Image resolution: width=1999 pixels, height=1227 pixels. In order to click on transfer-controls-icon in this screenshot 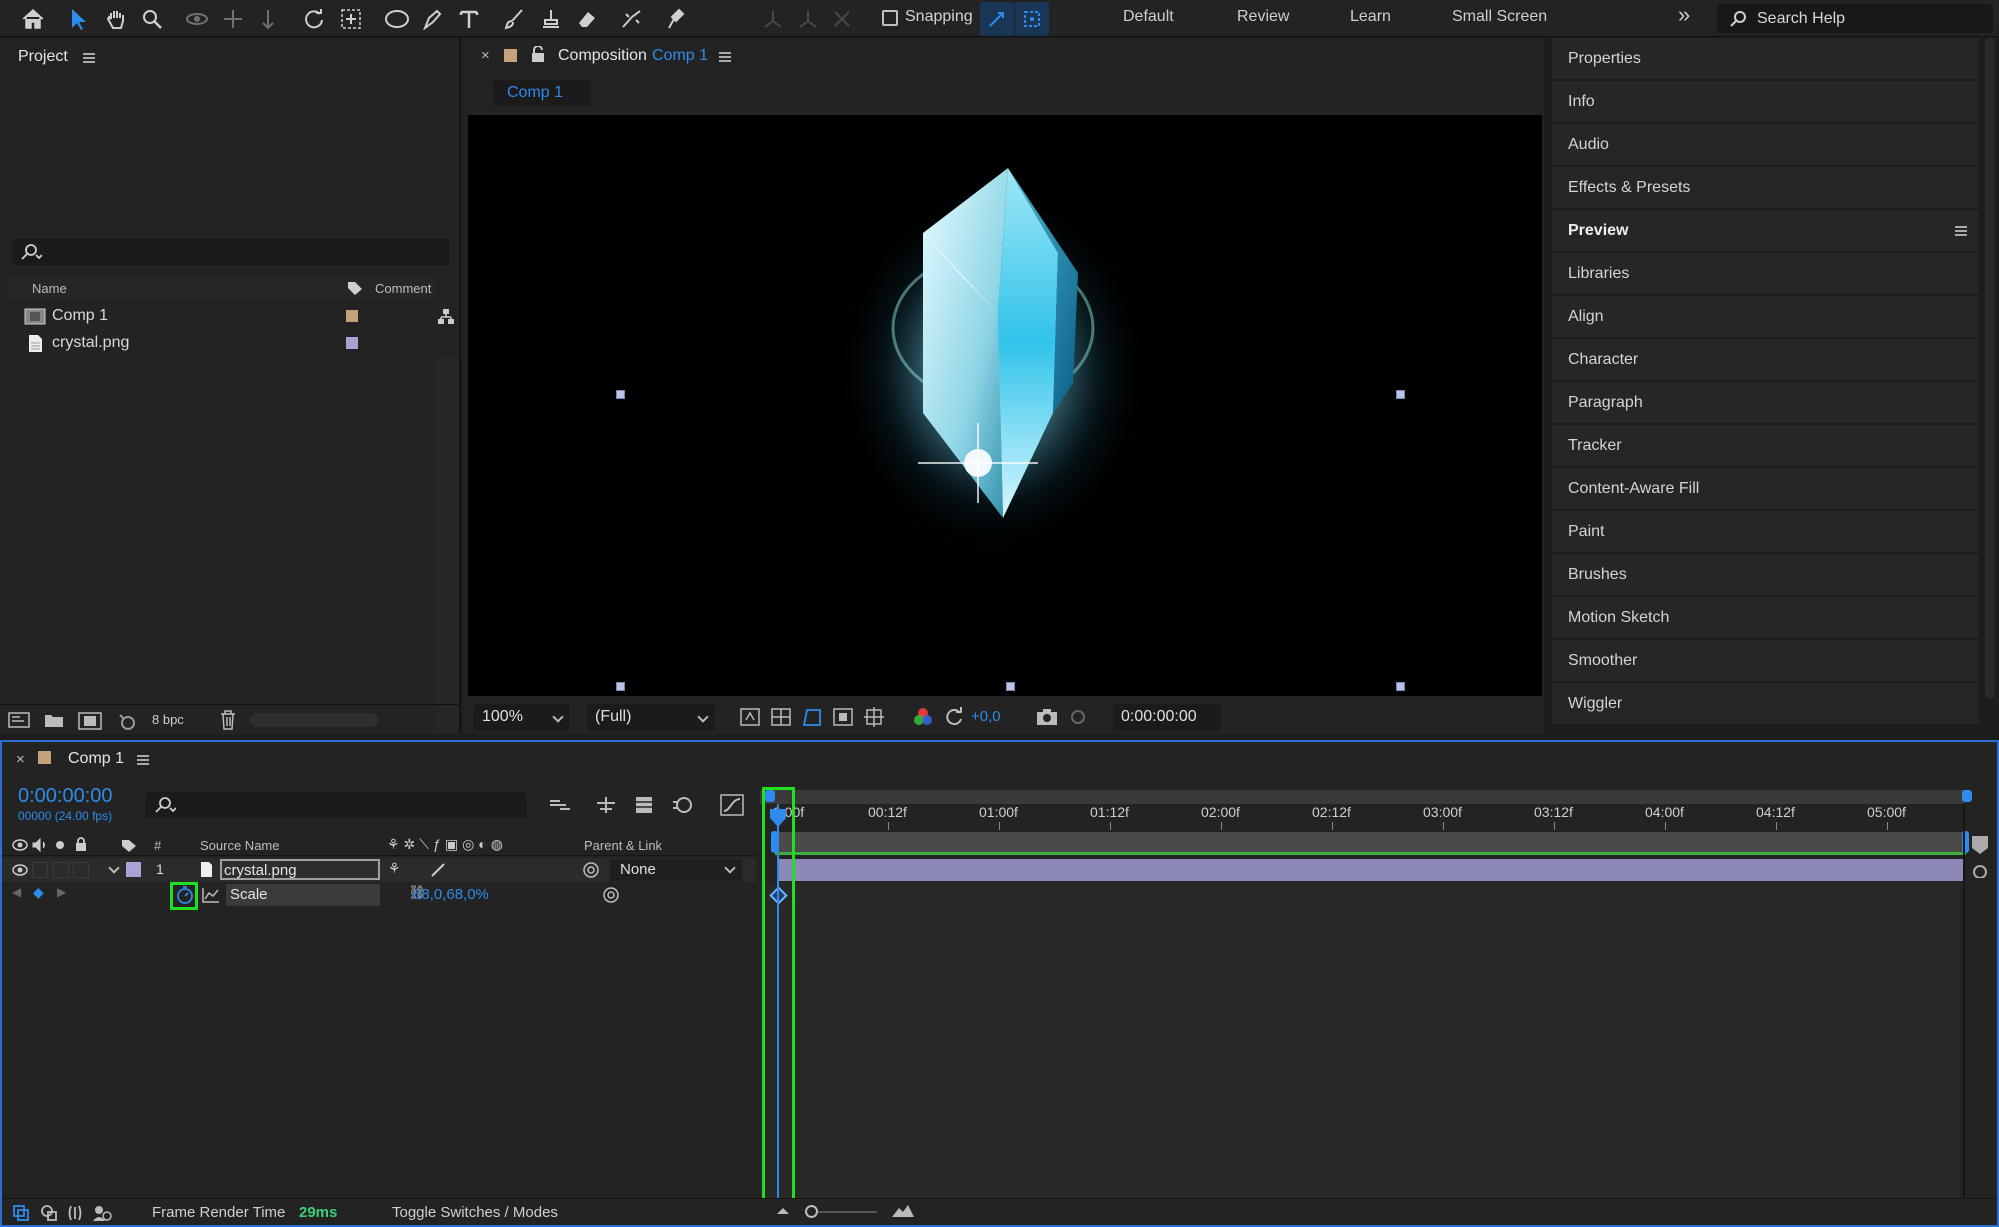, I will do `click(49, 1213)`.